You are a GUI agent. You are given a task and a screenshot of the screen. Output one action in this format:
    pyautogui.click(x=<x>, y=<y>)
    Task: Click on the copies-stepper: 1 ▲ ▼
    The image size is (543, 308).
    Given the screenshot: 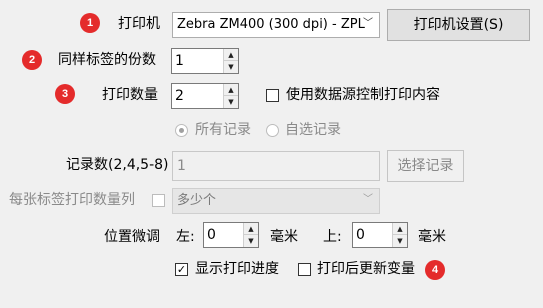 What is the action you would take?
    pyautogui.click(x=205, y=61)
    